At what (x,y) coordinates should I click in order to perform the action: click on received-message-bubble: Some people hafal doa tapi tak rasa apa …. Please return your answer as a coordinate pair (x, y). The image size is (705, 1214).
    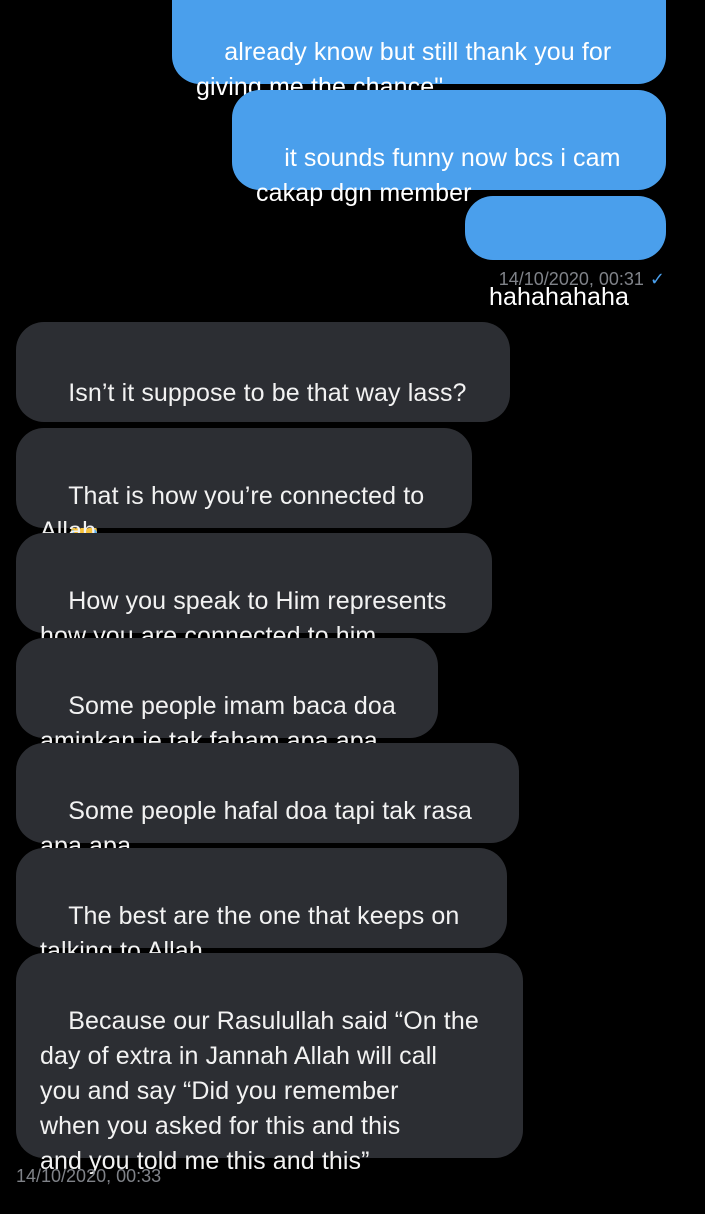
    Looking at the image, I should click on (267, 801).